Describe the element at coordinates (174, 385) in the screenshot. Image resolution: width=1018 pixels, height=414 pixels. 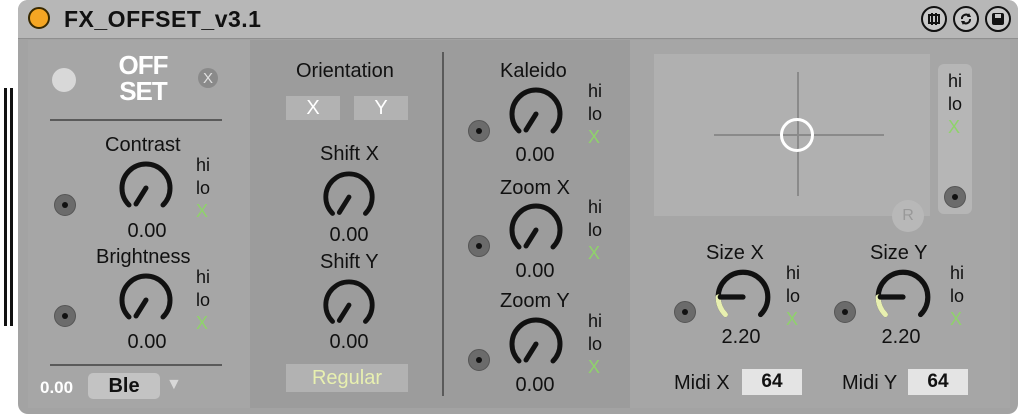
I see `chevron-down-icon: ▼` at that location.